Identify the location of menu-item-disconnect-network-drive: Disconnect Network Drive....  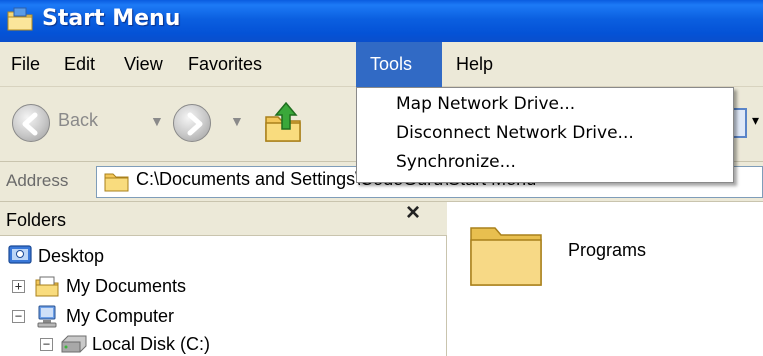
(515, 133).